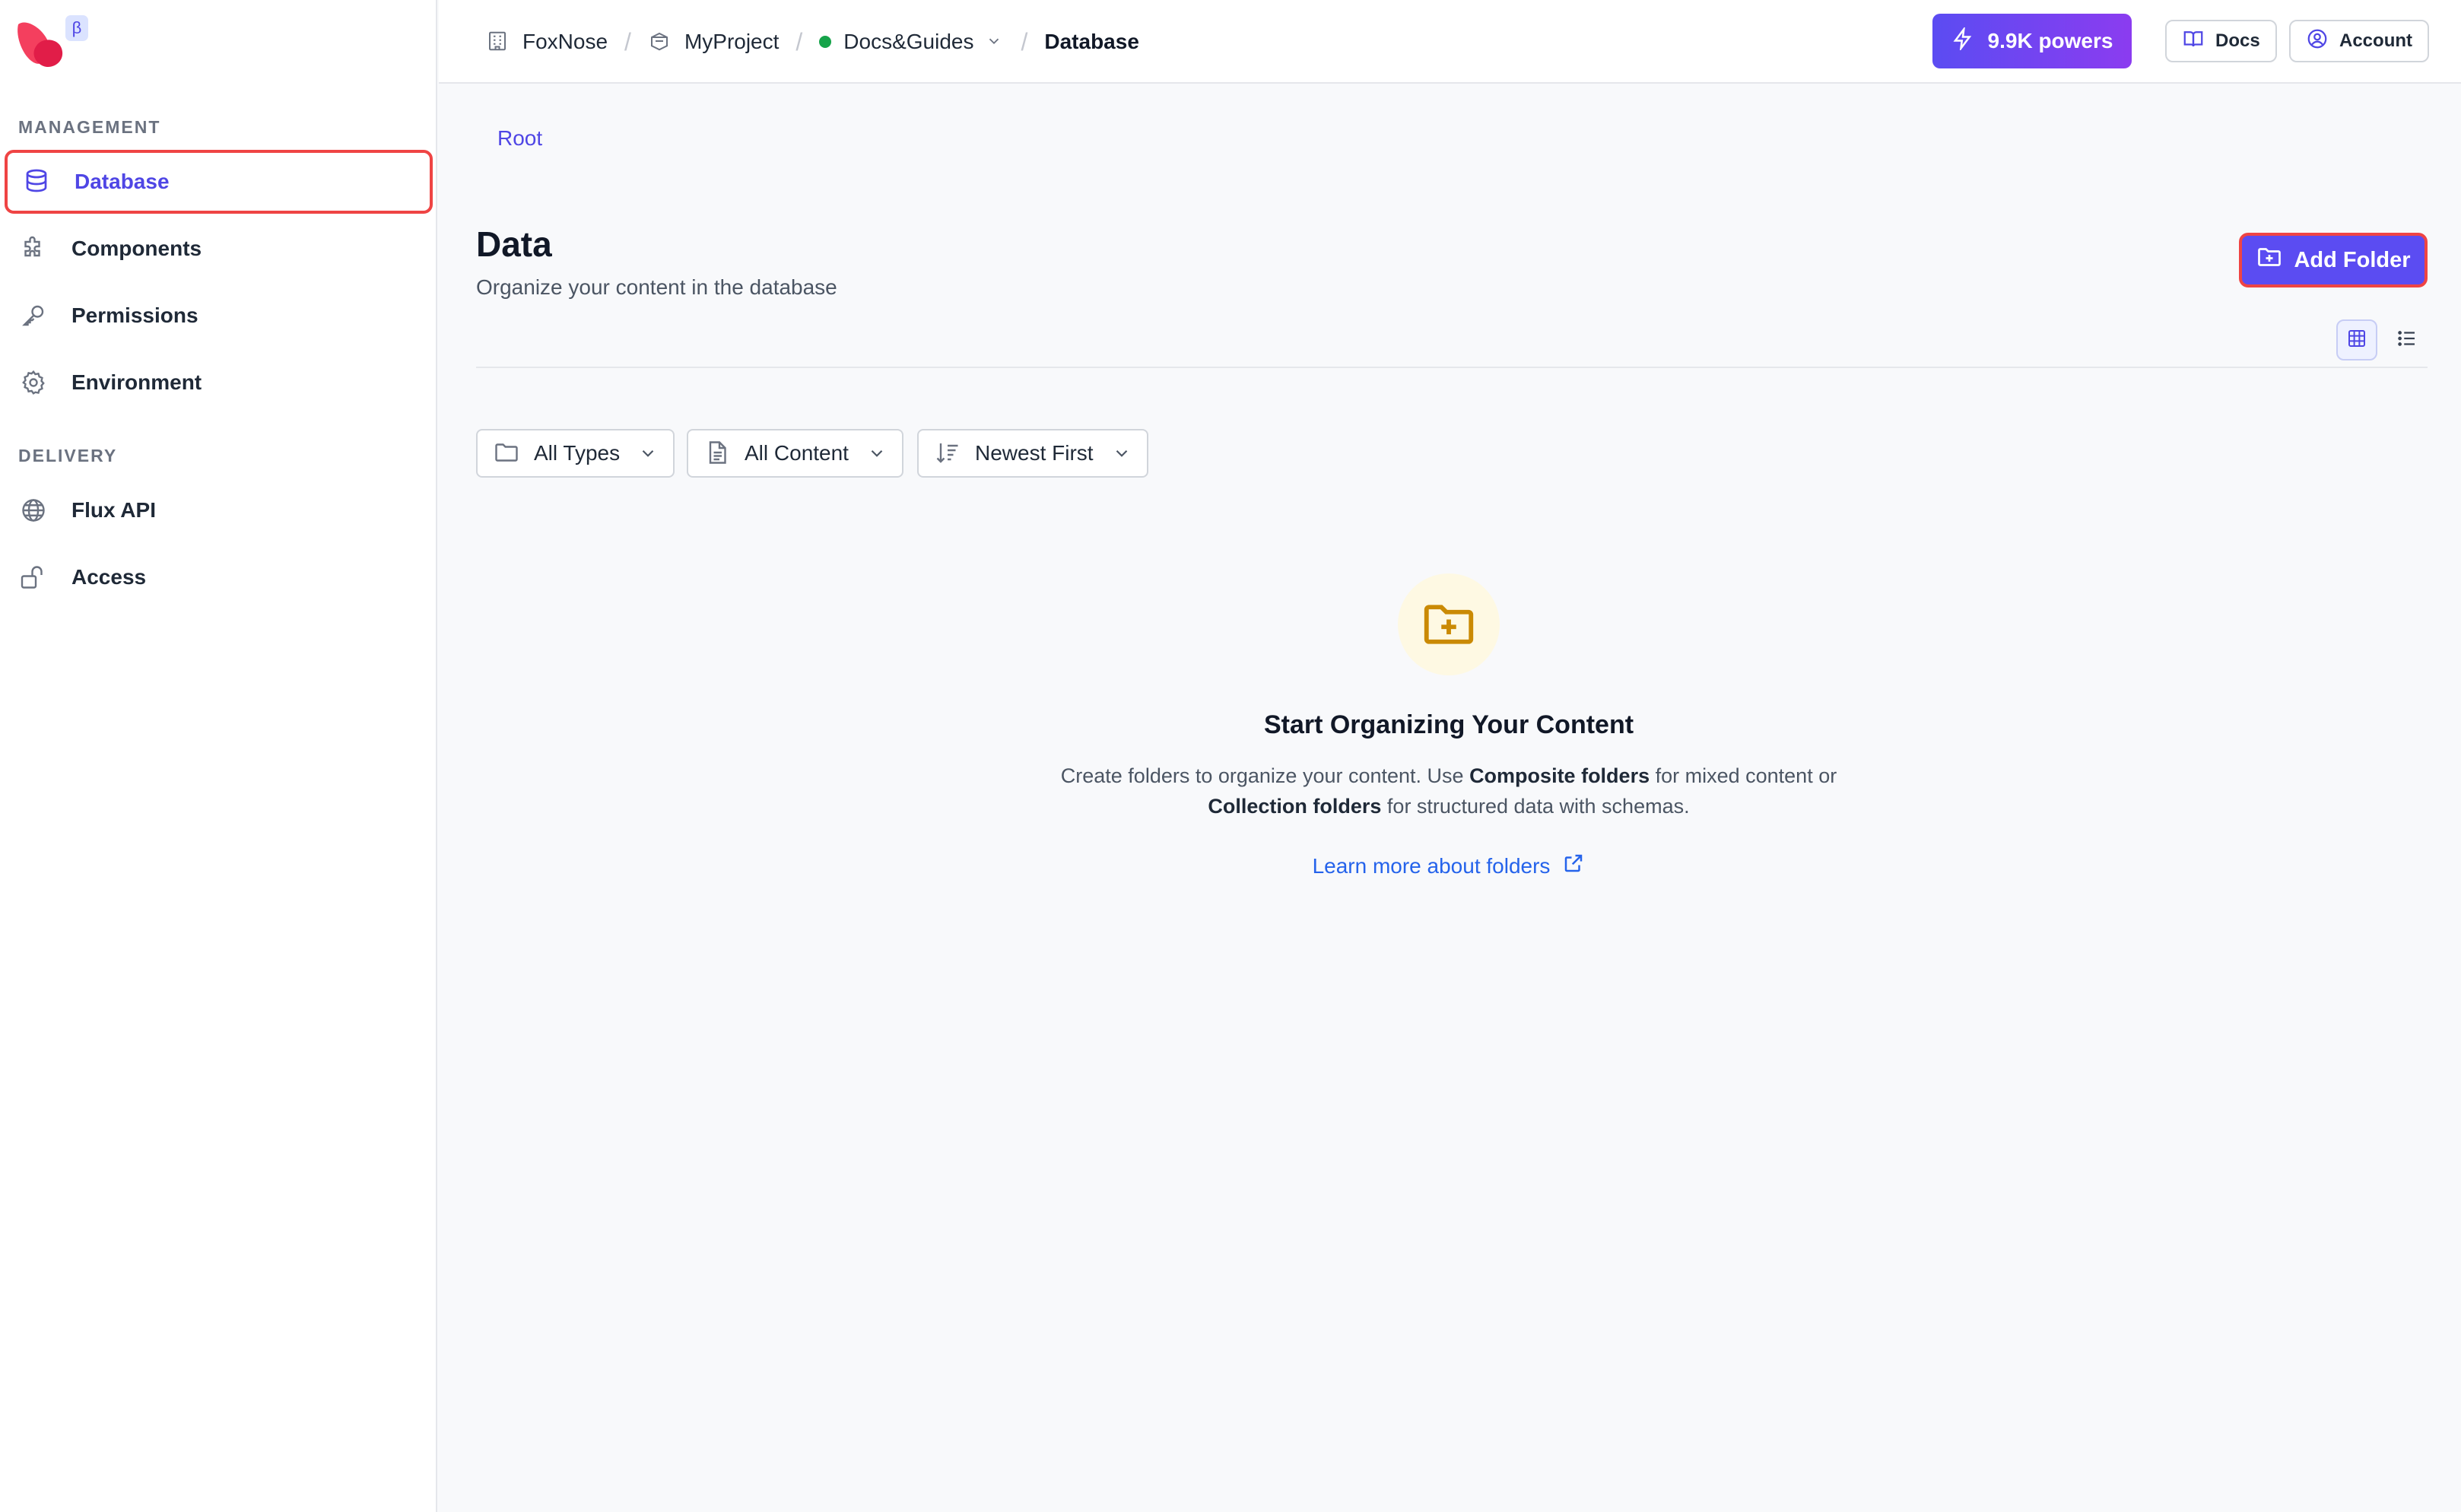  What do you see at coordinates (825, 42) in the screenshot?
I see `status-dot` at bounding box center [825, 42].